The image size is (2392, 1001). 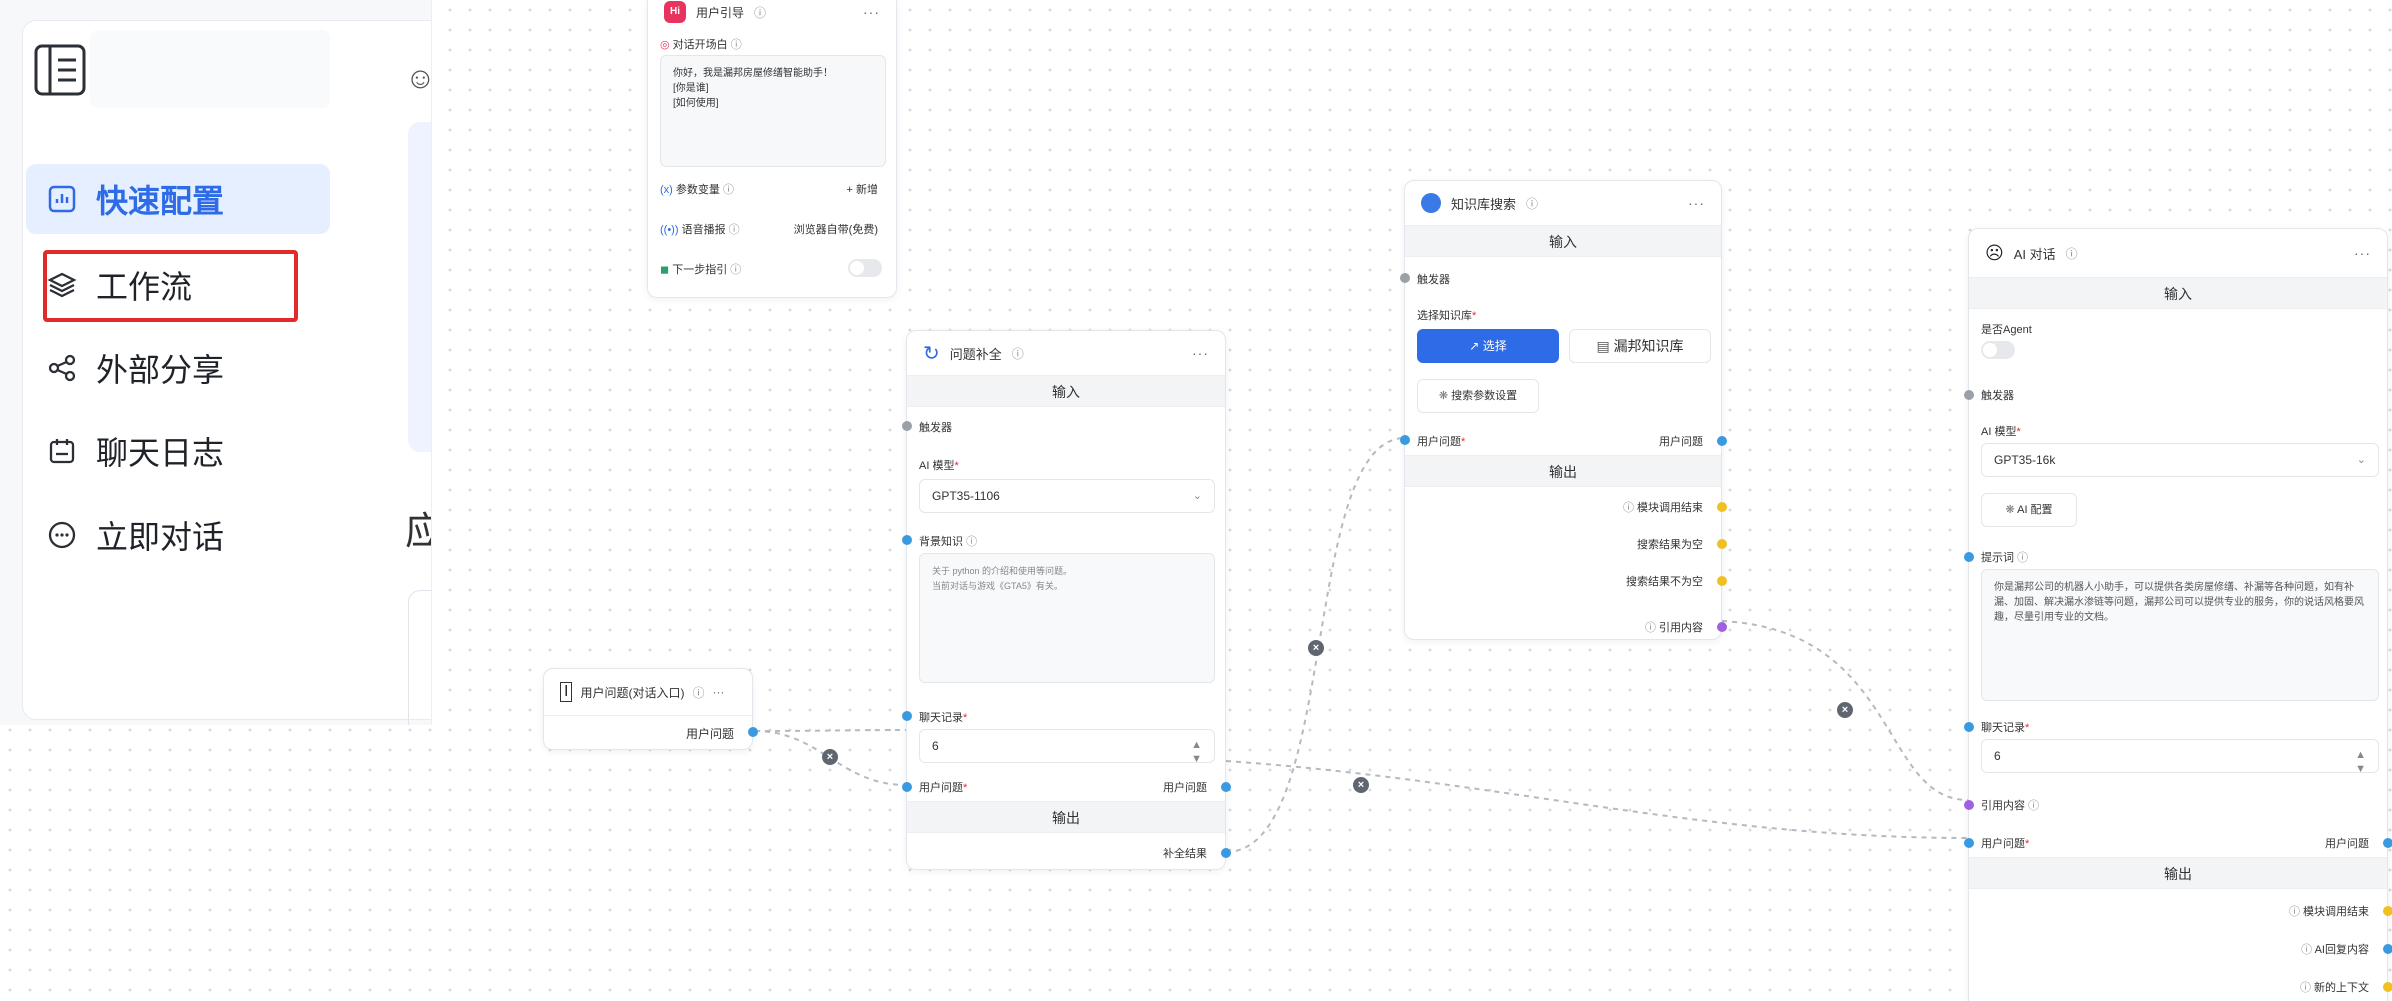 I want to click on output-nonempty-handle, so click(x=1722, y=581).